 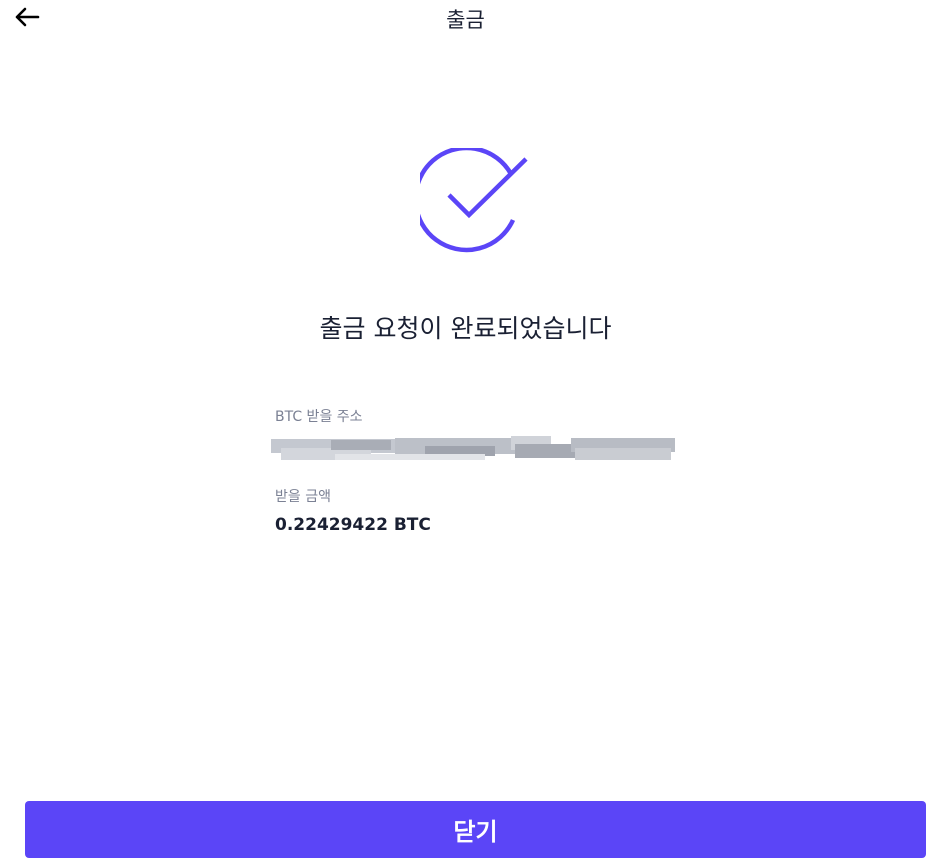 I want to click on check-circle-icon, so click(x=474, y=200).